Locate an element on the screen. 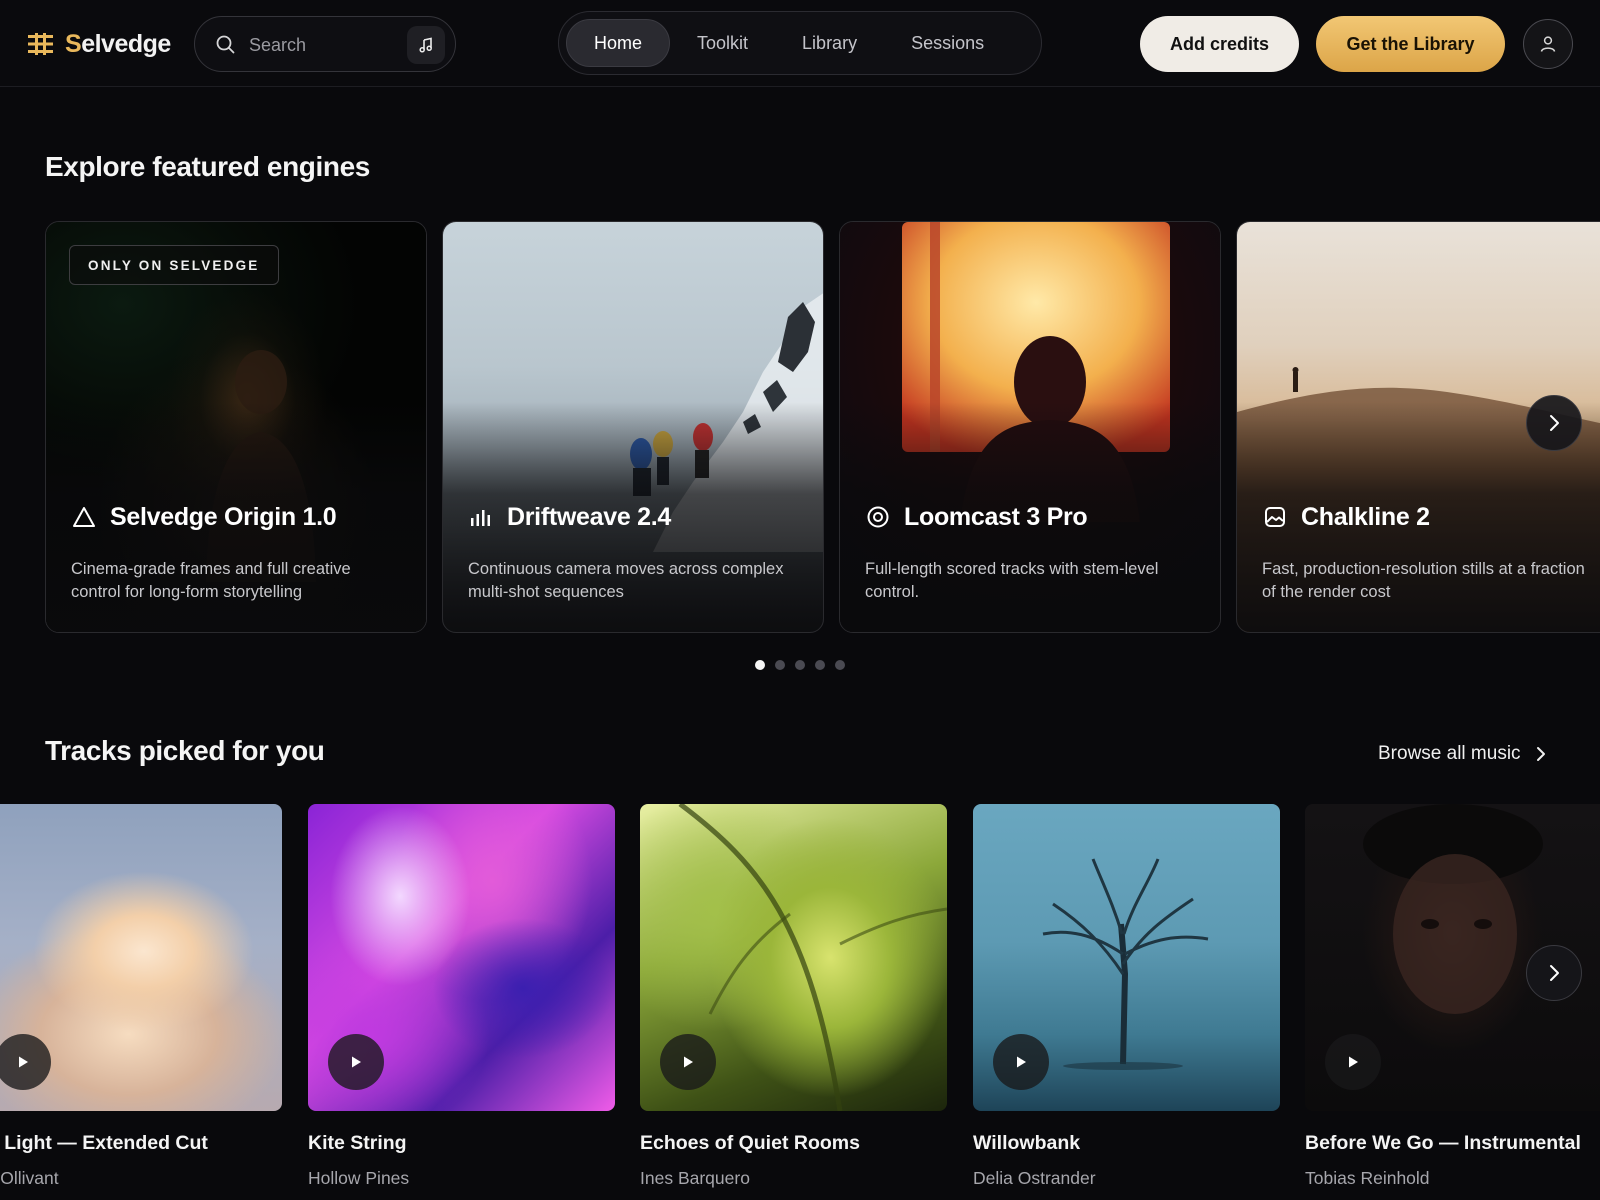 Image resolution: width=1600 pixels, height=1200 pixels. track-card: ng Light — Extended Cut rta Ollivant is located at coordinates (141, 996).